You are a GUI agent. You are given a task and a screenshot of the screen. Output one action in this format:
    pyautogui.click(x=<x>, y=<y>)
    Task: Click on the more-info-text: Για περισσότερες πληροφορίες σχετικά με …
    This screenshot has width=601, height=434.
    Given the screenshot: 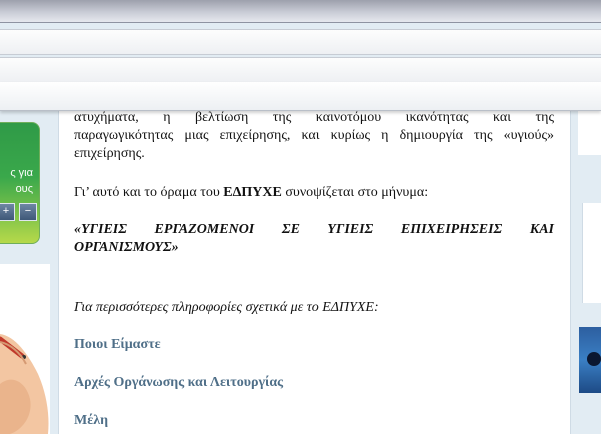 What is the action you would take?
    pyautogui.click(x=226, y=307)
    